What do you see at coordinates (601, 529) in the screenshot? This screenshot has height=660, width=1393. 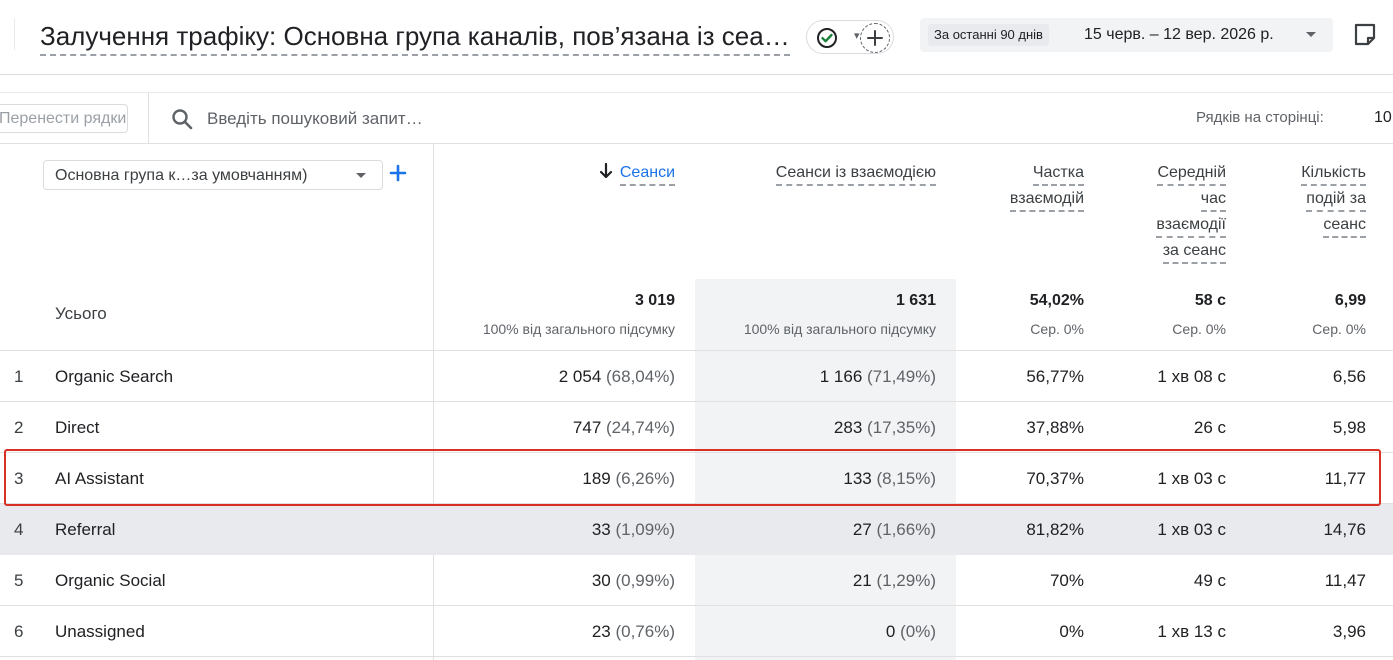 I see `cell-value: 33` at bounding box center [601, 529].